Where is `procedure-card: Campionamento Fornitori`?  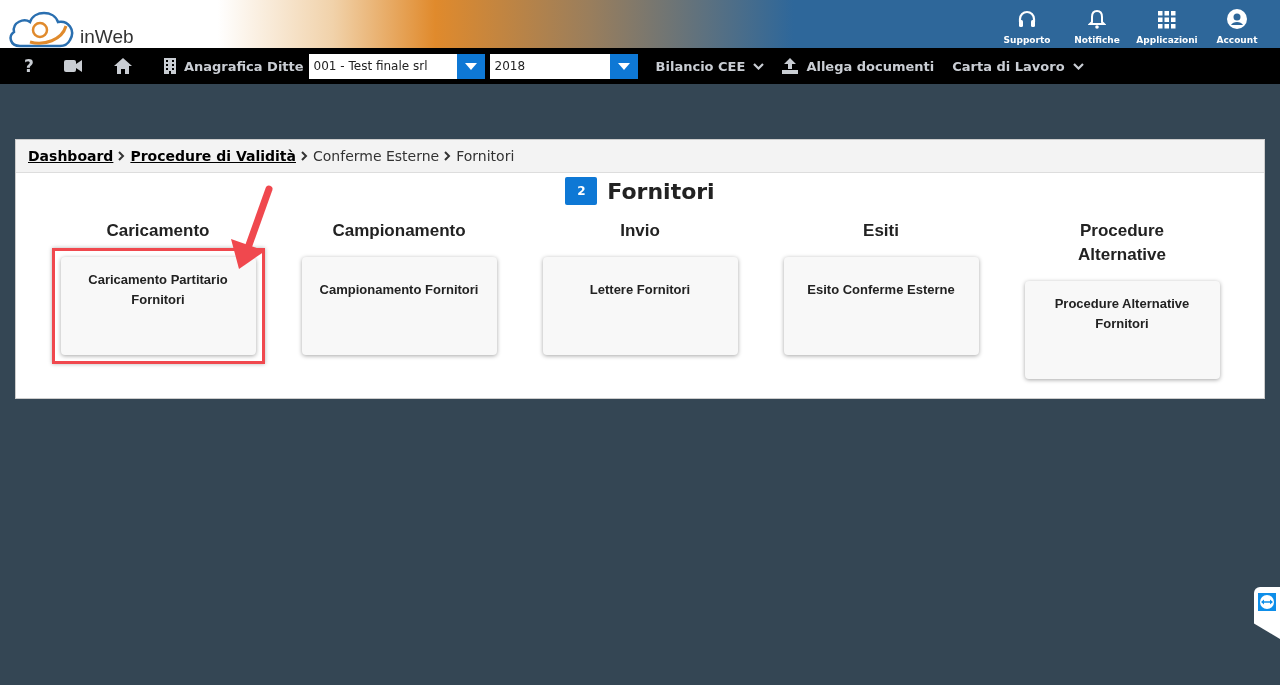
procedure-card: Campionamento Fornitori is located at coordinates (399, 306).